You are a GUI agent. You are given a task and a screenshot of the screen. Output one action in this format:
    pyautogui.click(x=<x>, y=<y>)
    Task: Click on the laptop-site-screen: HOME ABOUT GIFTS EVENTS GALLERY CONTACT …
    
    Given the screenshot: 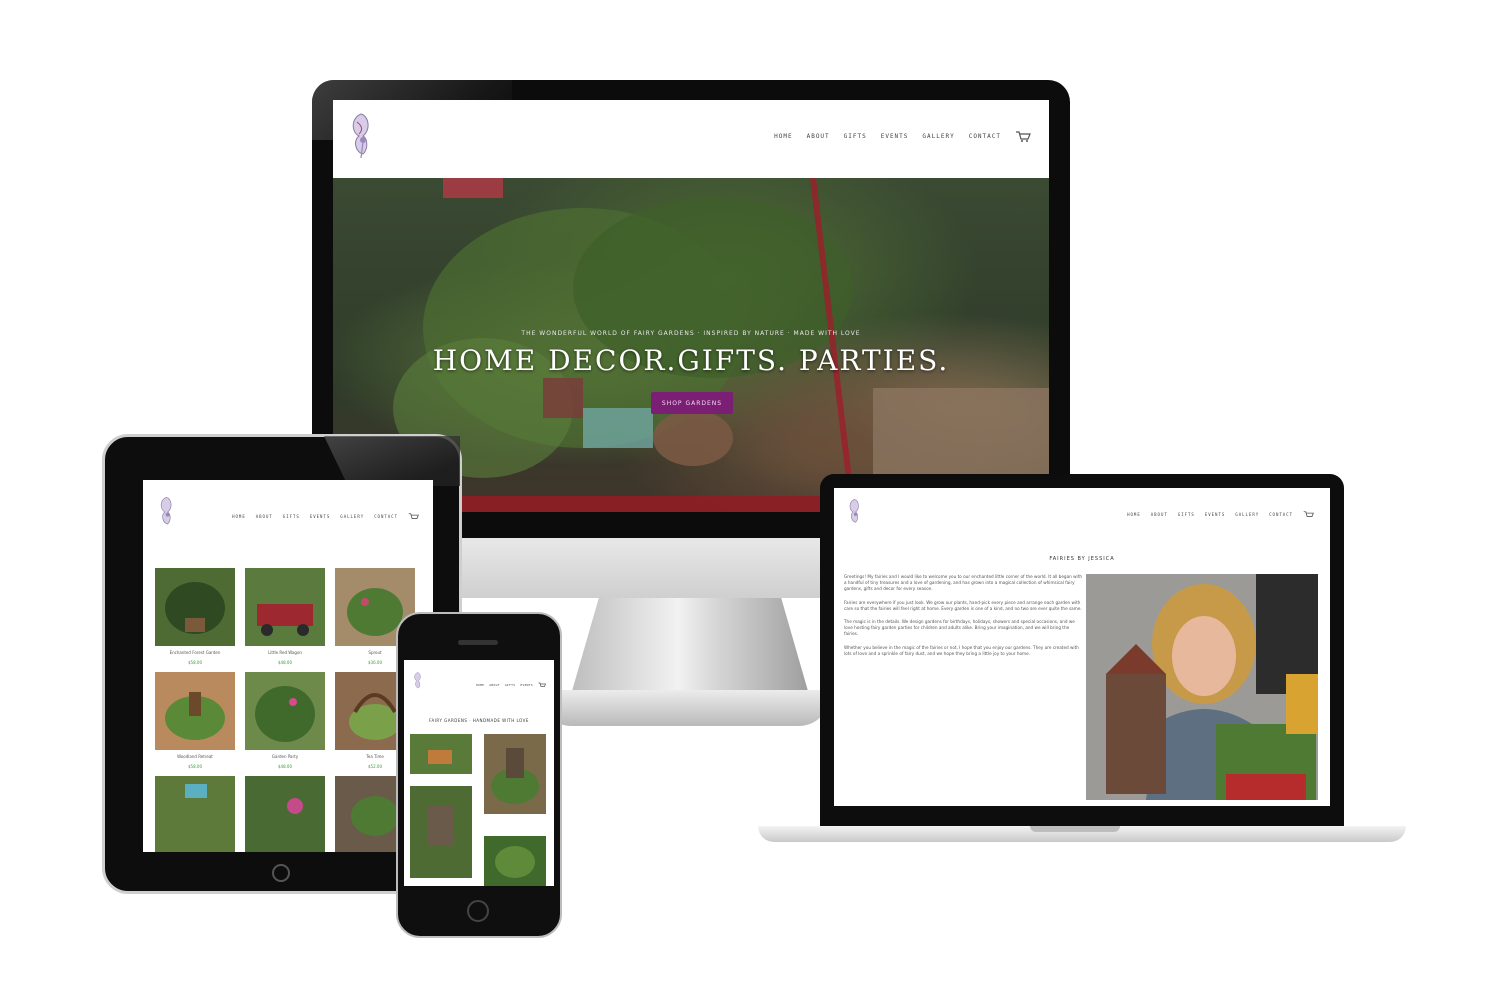 What is the action you would take?
    pyautogui.click(x=1082, y=647)
    